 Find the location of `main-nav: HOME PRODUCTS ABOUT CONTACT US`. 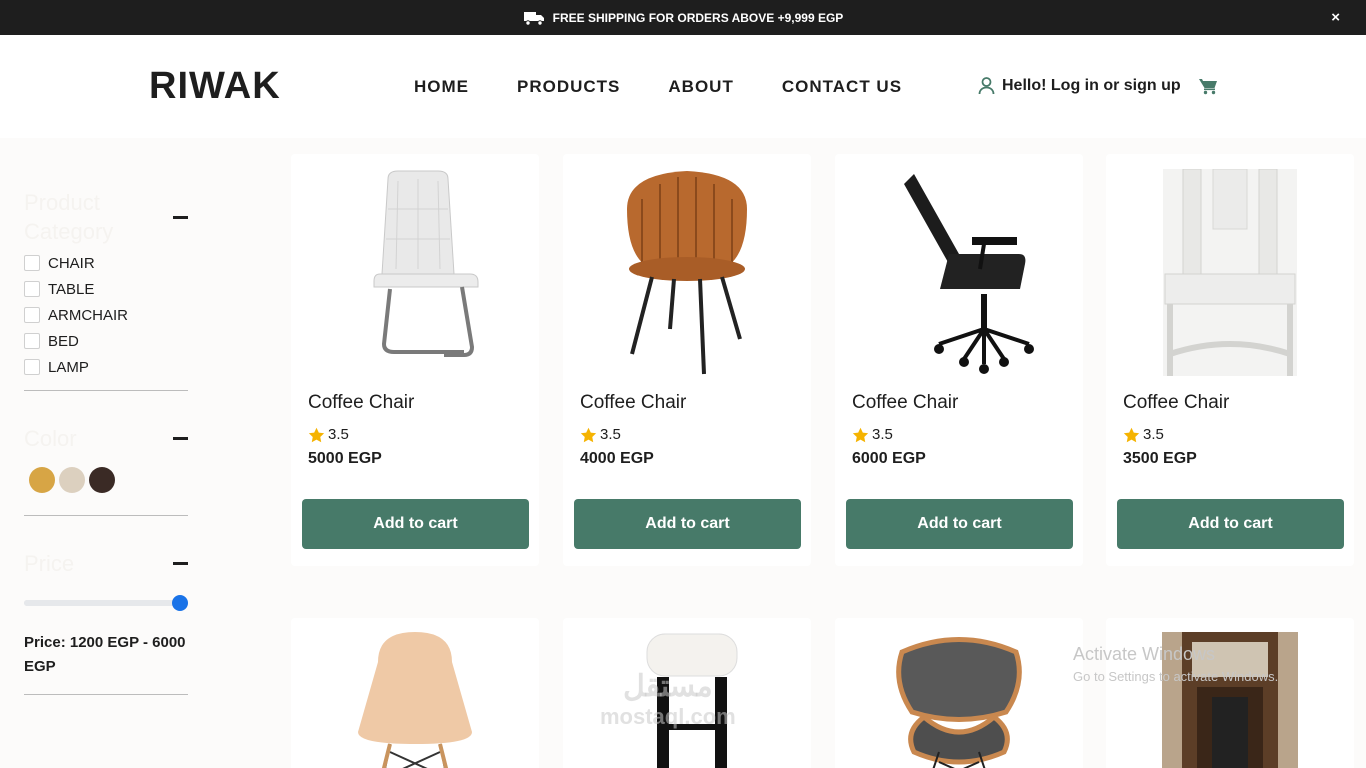

main-nav: HOME PRODUCTS ABOUT CONTACT US is located at coordinates (682, 87).